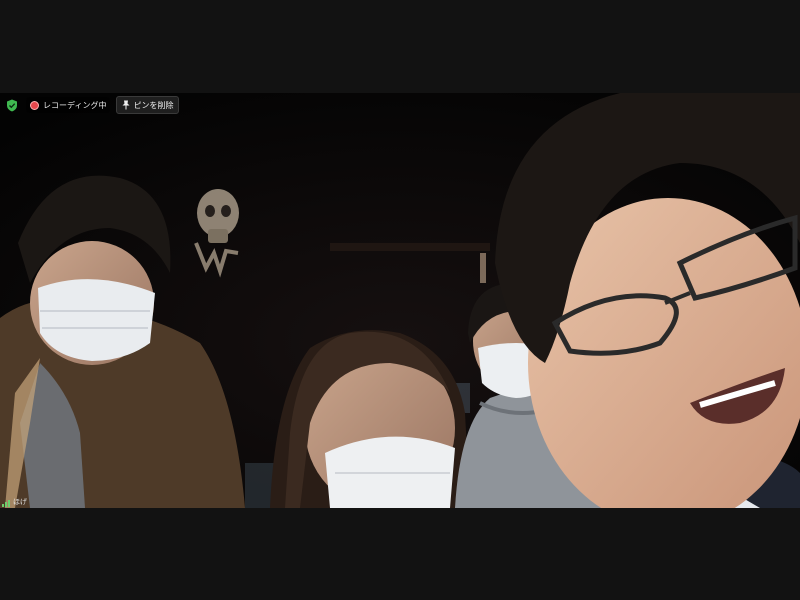  What do you see at coordinates (126, 105) in the screenshot?
I see `pin-icon` at bounding box center [126, 105].